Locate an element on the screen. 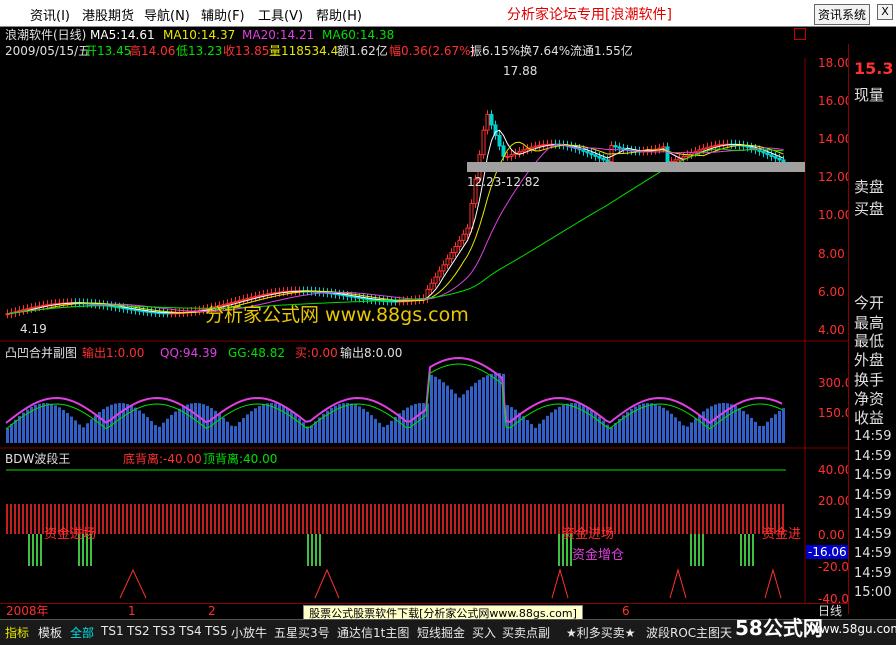  tab-lidu: ★利多买卖★ is located at coordinates (601, 632).